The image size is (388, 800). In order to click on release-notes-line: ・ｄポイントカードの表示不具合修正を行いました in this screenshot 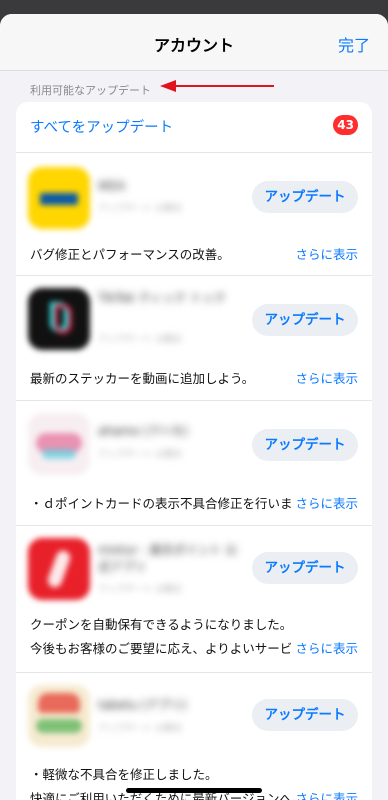, I will do `click(174, 503)`.